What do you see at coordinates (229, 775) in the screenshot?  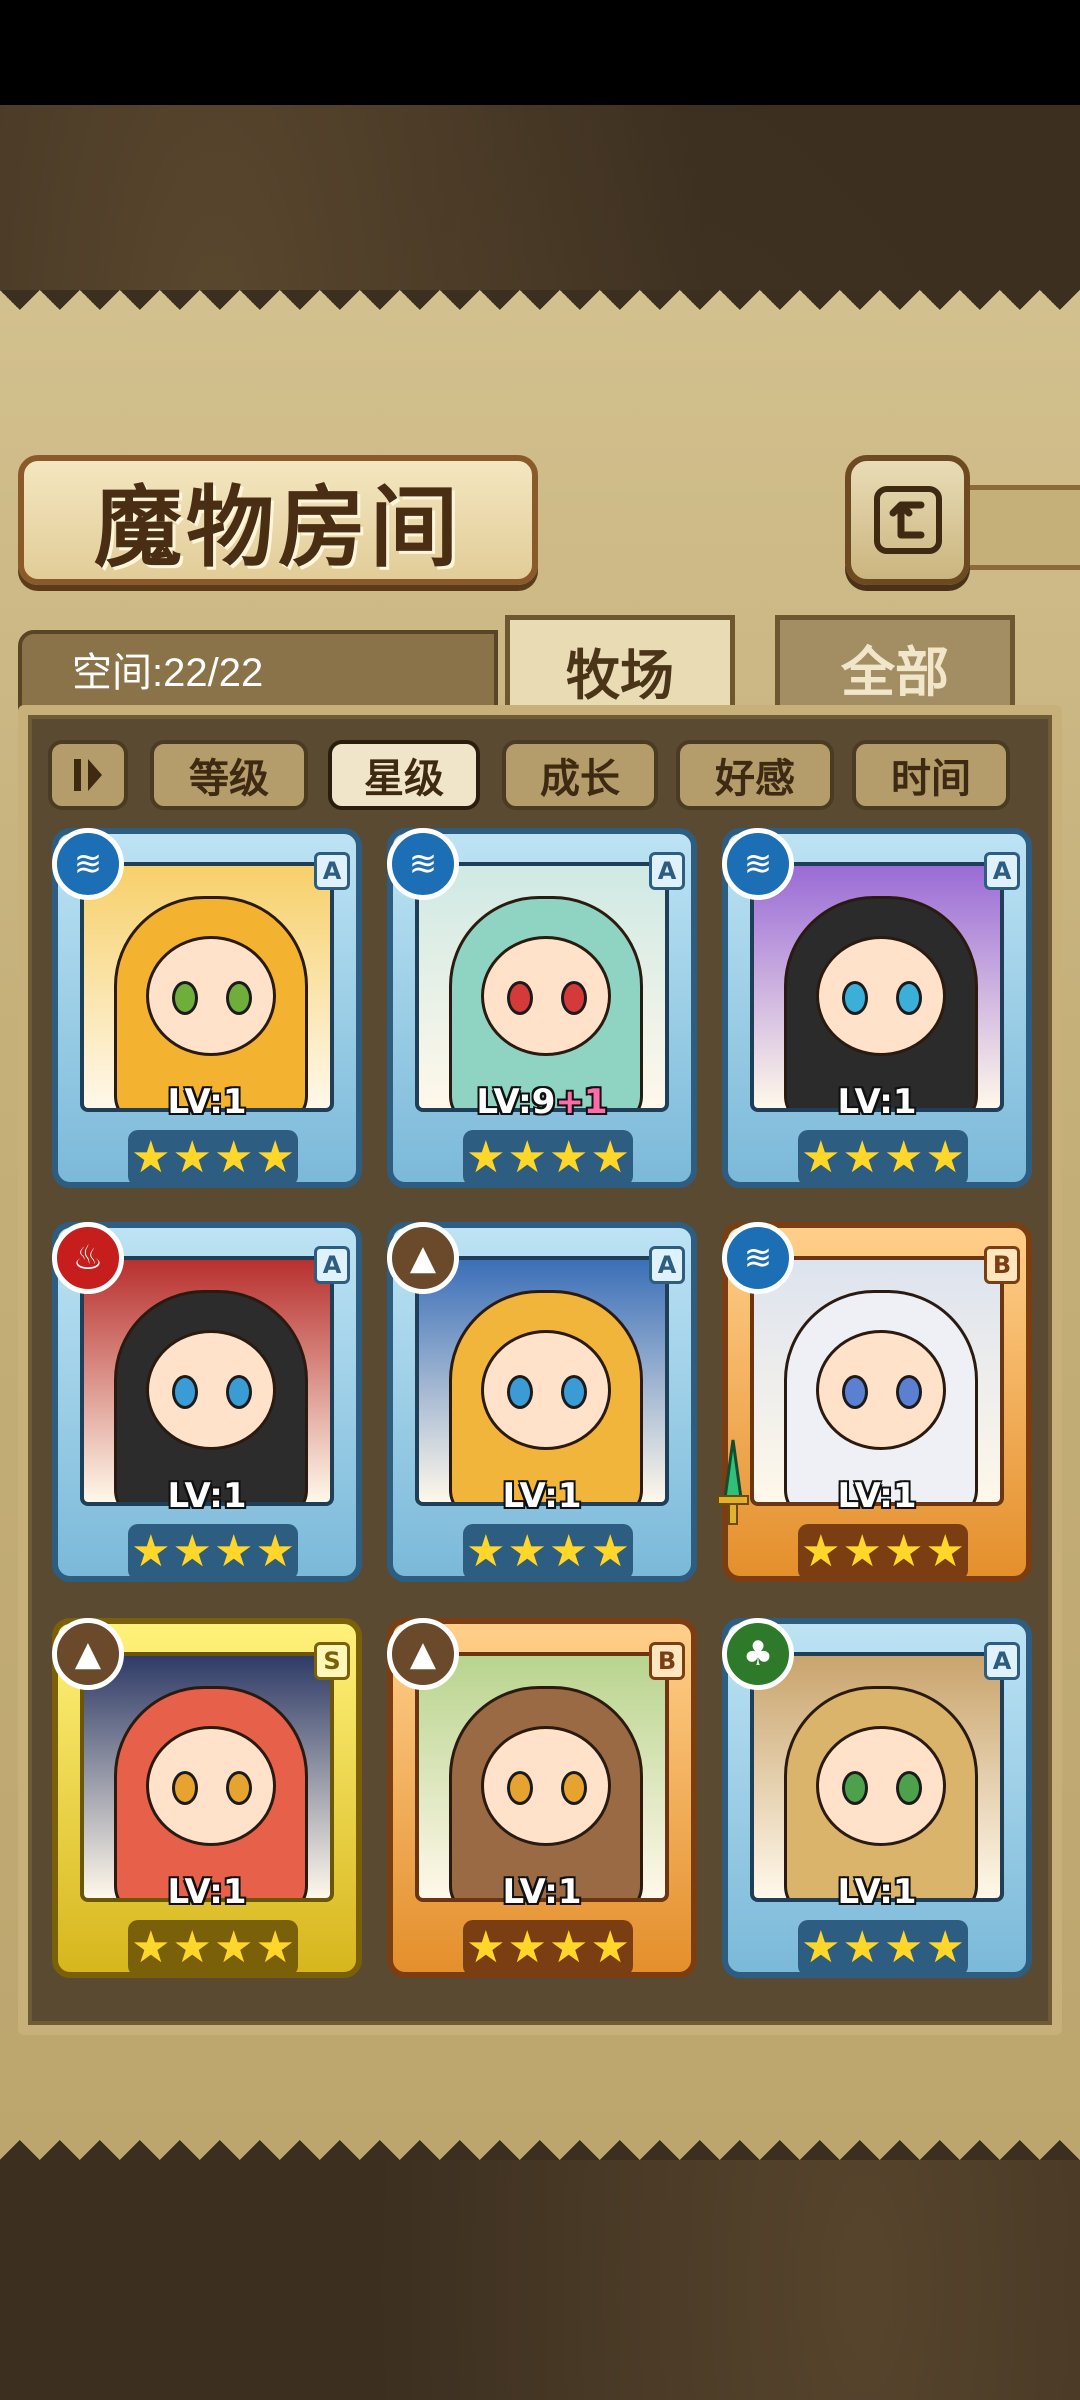 I see `sort-by-level-button: 等级` at bounding box center [229, 775].